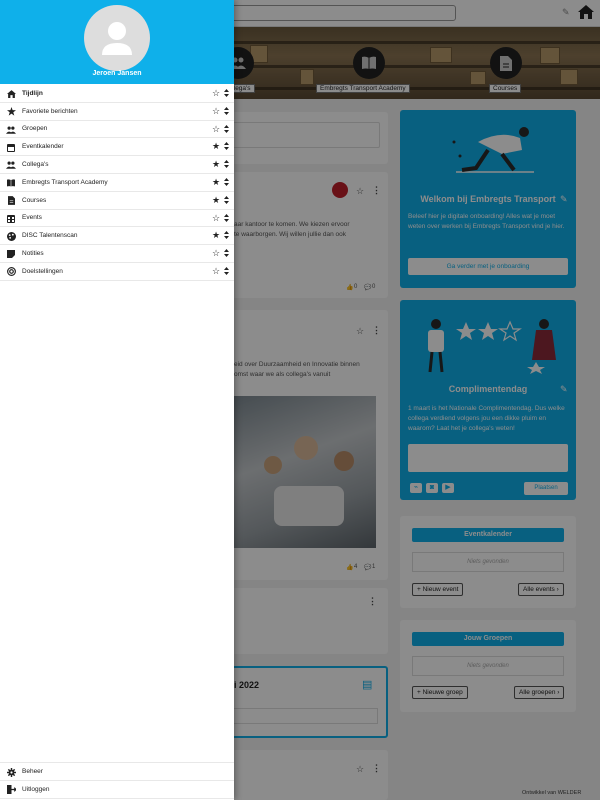 The width and height of the screenshot is (600, 800). What do you see at coordinates (50, 111) in the screenshot?
I see `menu-item-label: Favoriete berichten` at bounding box center [50, 111].